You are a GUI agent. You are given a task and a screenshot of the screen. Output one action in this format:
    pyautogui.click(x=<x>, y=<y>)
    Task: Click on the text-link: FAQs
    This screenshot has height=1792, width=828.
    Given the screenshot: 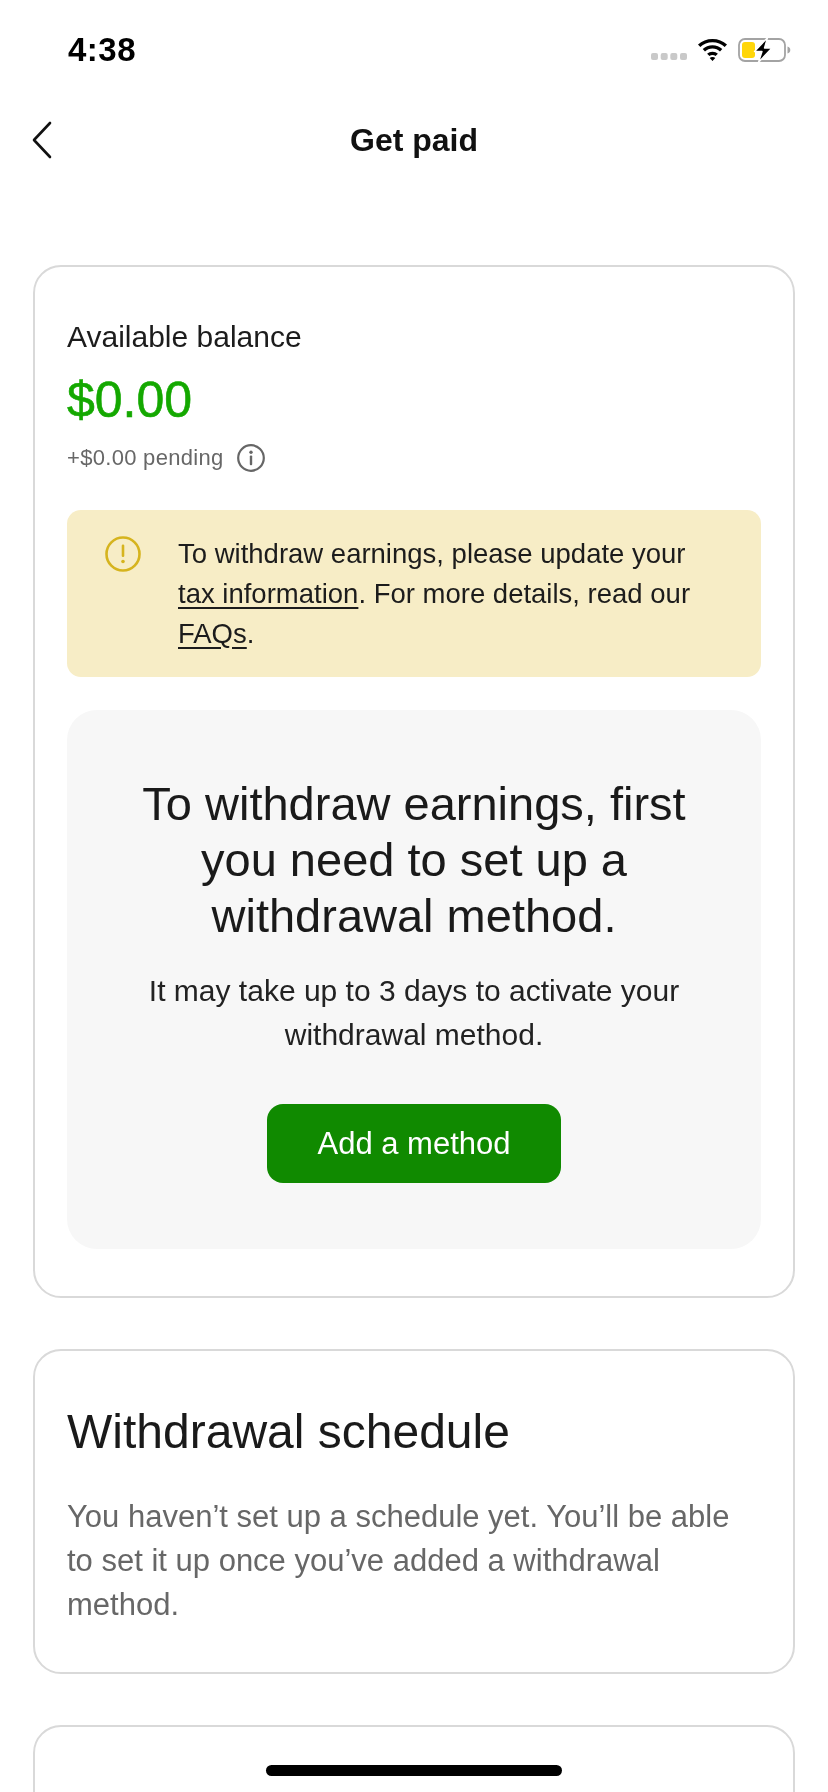 What is the action you would take?
    pyautogui.click(x=212, y=633)
    